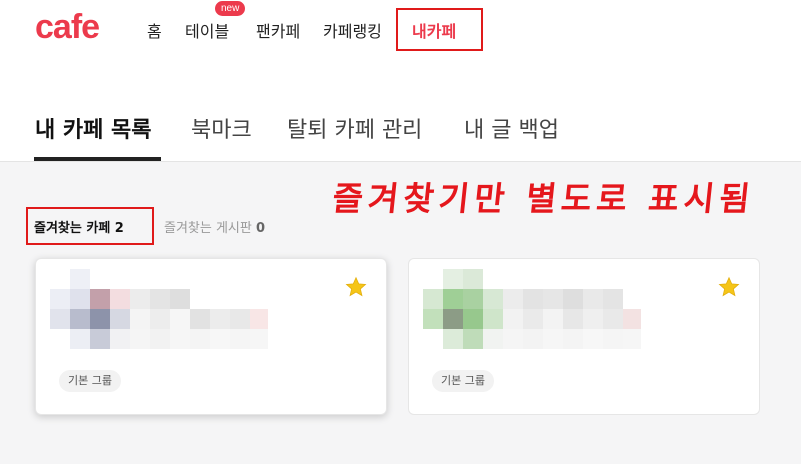  Describe the element at coordinates (261, 228) in the screenshot. I see `subtab-favorite-boards-count: 0` at that location.